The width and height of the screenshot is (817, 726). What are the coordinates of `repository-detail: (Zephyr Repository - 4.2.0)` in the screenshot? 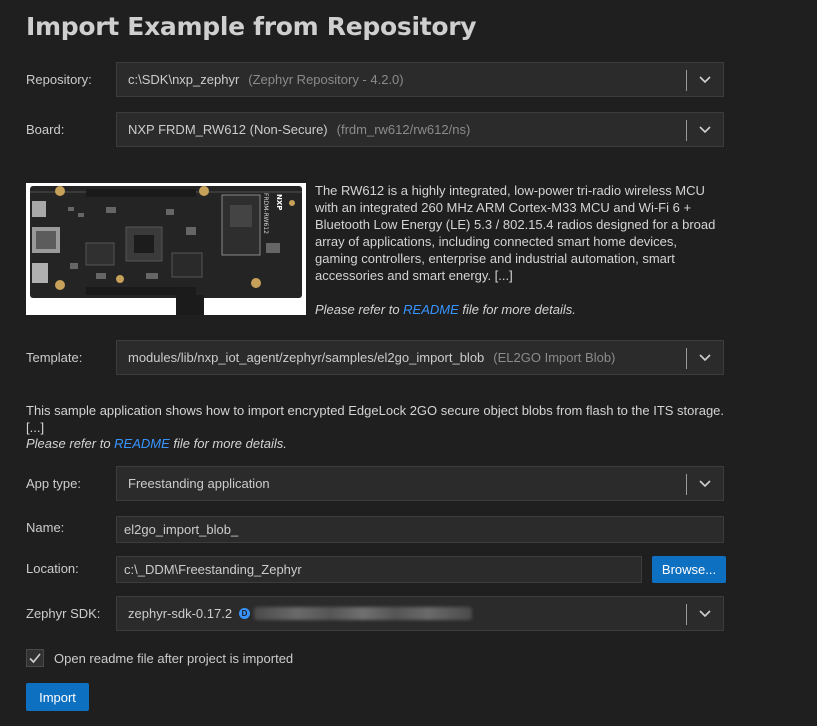 It's located at (326, 79).